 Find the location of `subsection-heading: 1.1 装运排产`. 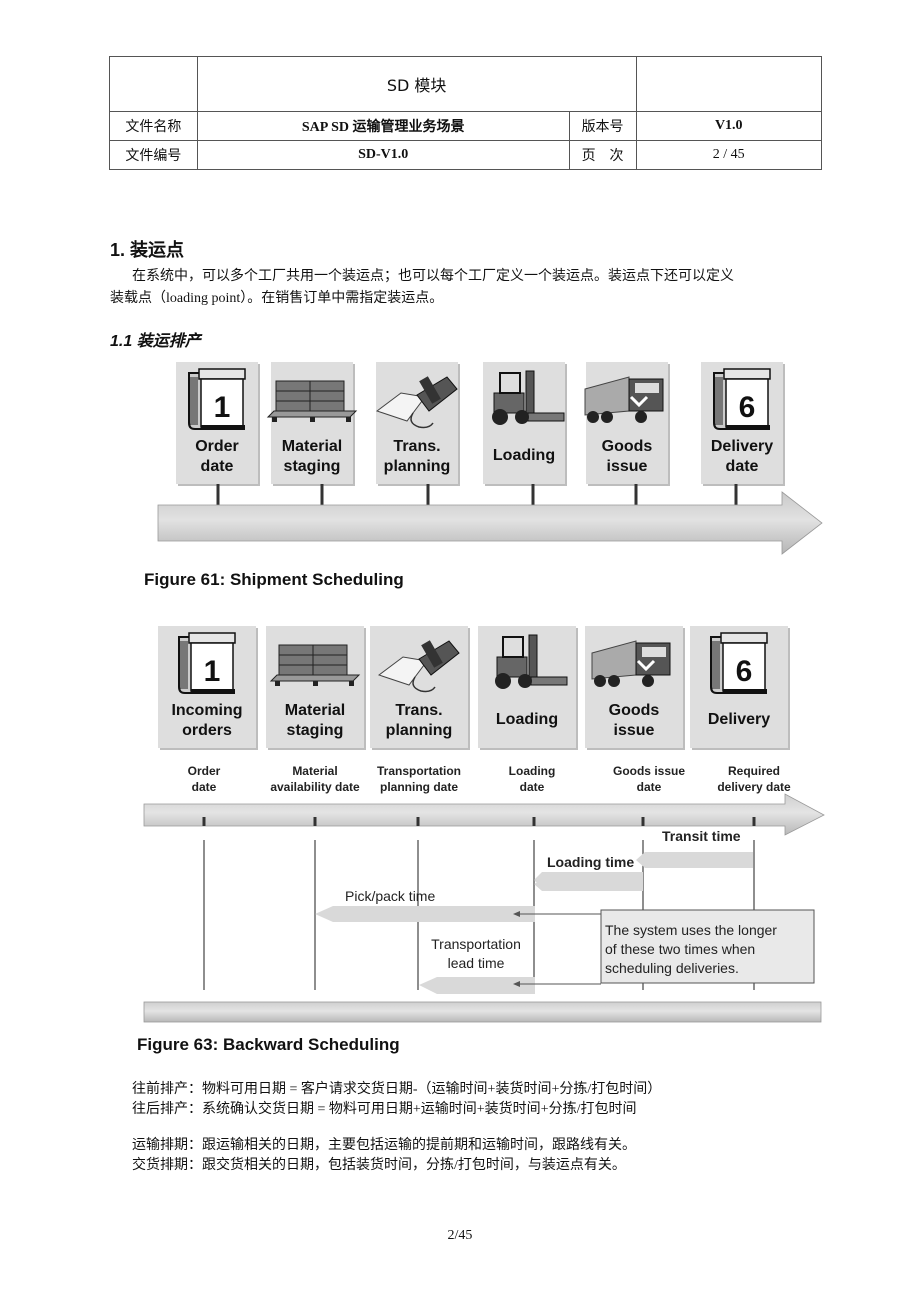

subsection-heading: 1.1 装运排产 is located at coordinates (155, 341).